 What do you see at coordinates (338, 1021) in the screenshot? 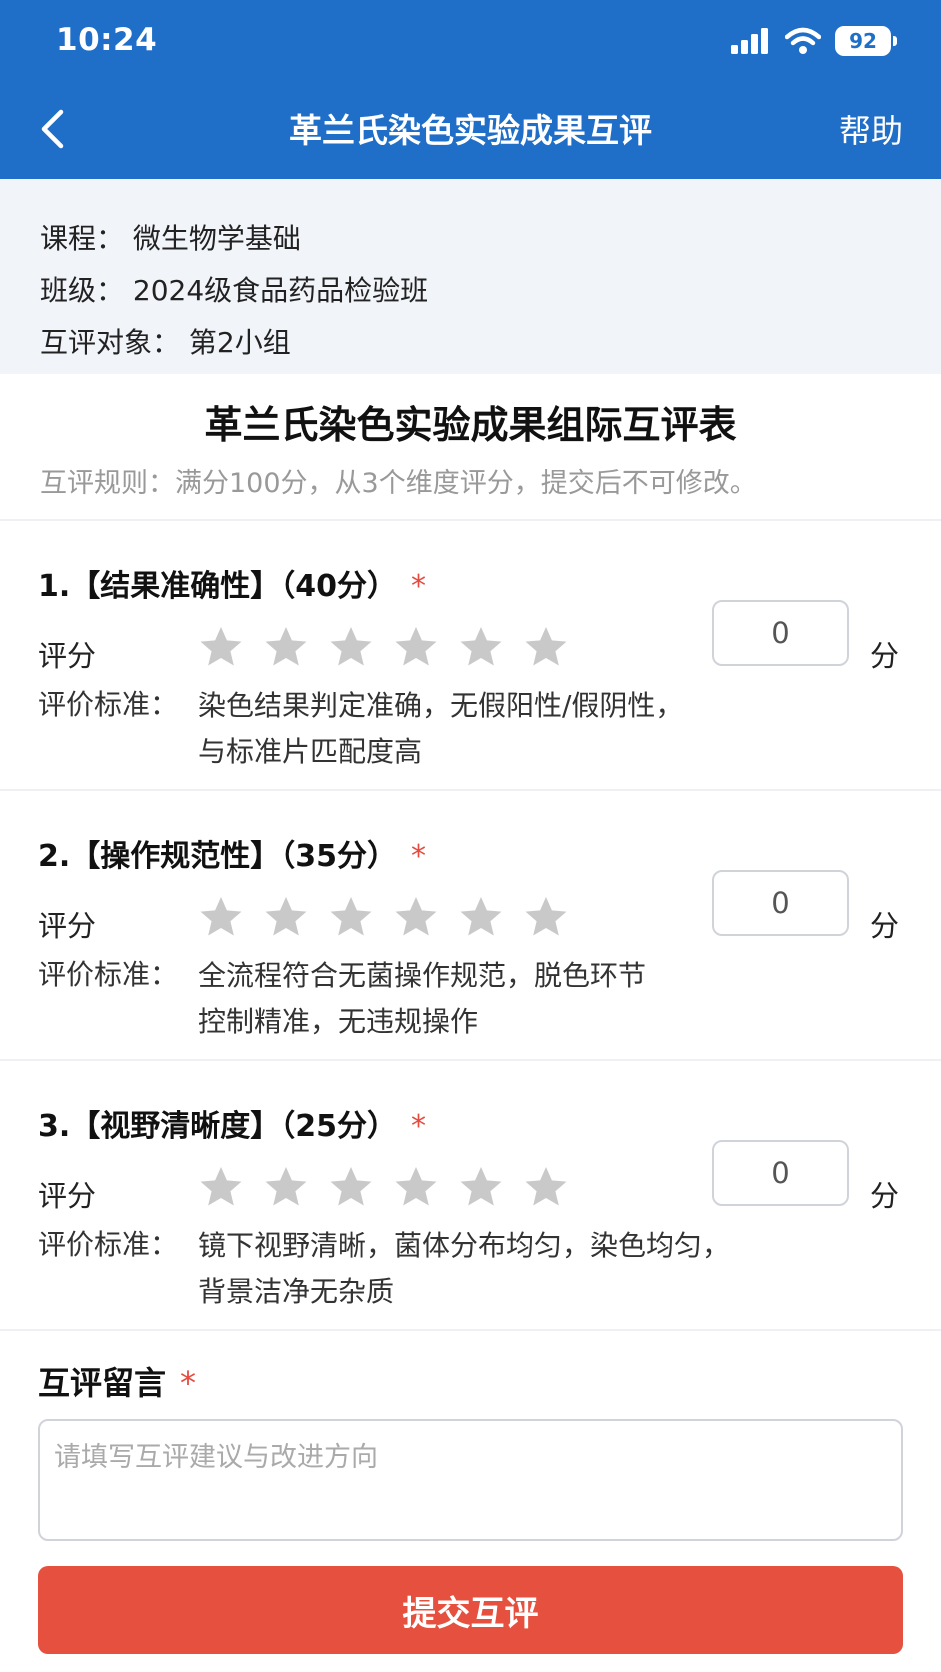
I see `criteria-line: 控制精准，无违规操作` at bounding box center [338, 1021].